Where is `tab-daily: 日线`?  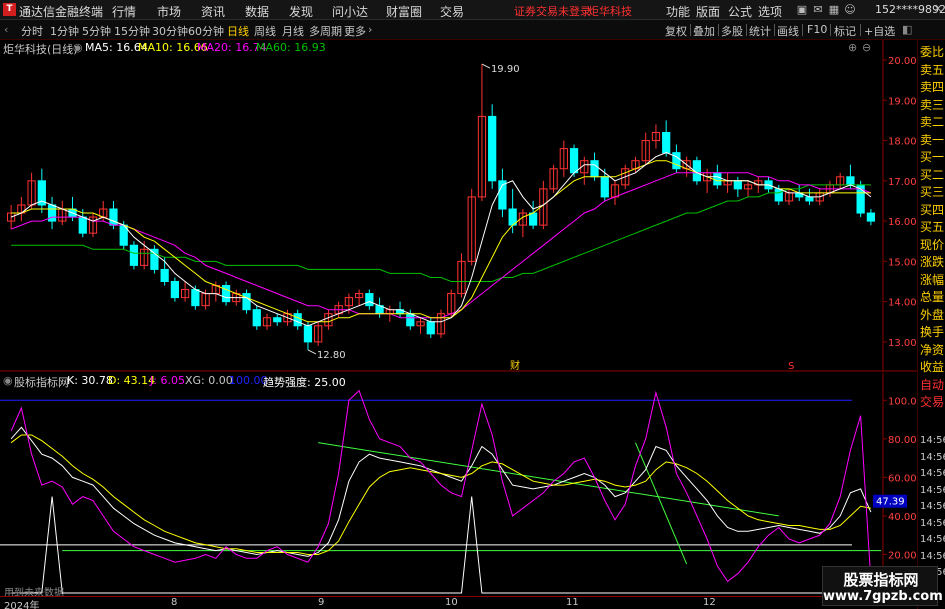
tab-daily: 日线 is located at coordinates (238, 31).